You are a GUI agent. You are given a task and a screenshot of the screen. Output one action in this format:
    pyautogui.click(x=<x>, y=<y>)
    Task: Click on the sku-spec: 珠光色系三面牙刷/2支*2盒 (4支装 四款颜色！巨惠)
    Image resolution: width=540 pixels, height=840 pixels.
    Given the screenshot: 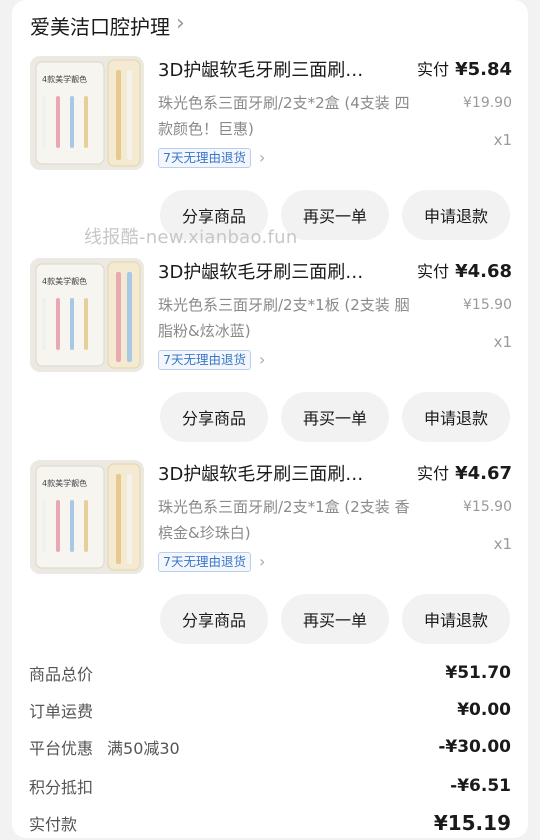 What is the action you would take?
    pyautogui.click(x=284, y=116)
    